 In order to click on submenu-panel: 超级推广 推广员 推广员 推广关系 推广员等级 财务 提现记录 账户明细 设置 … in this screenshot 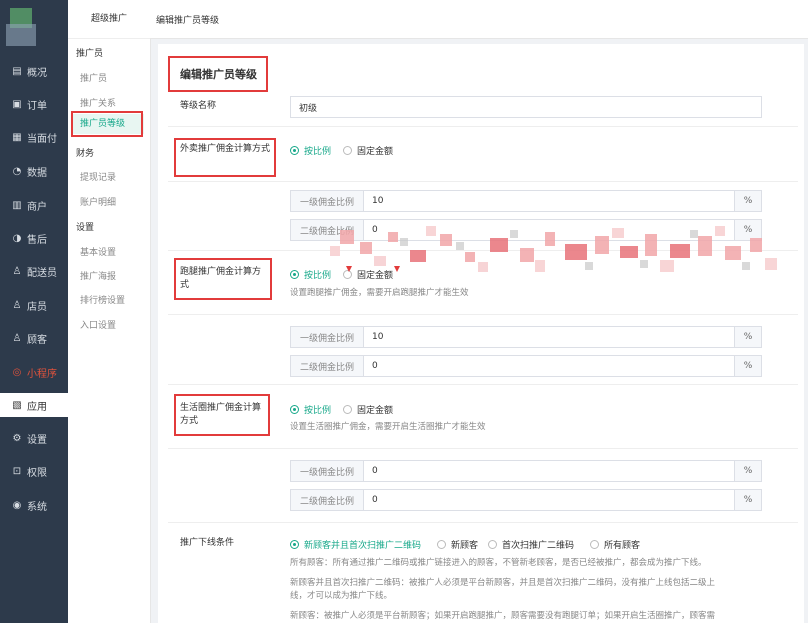, I will do `click(109, 311)`.